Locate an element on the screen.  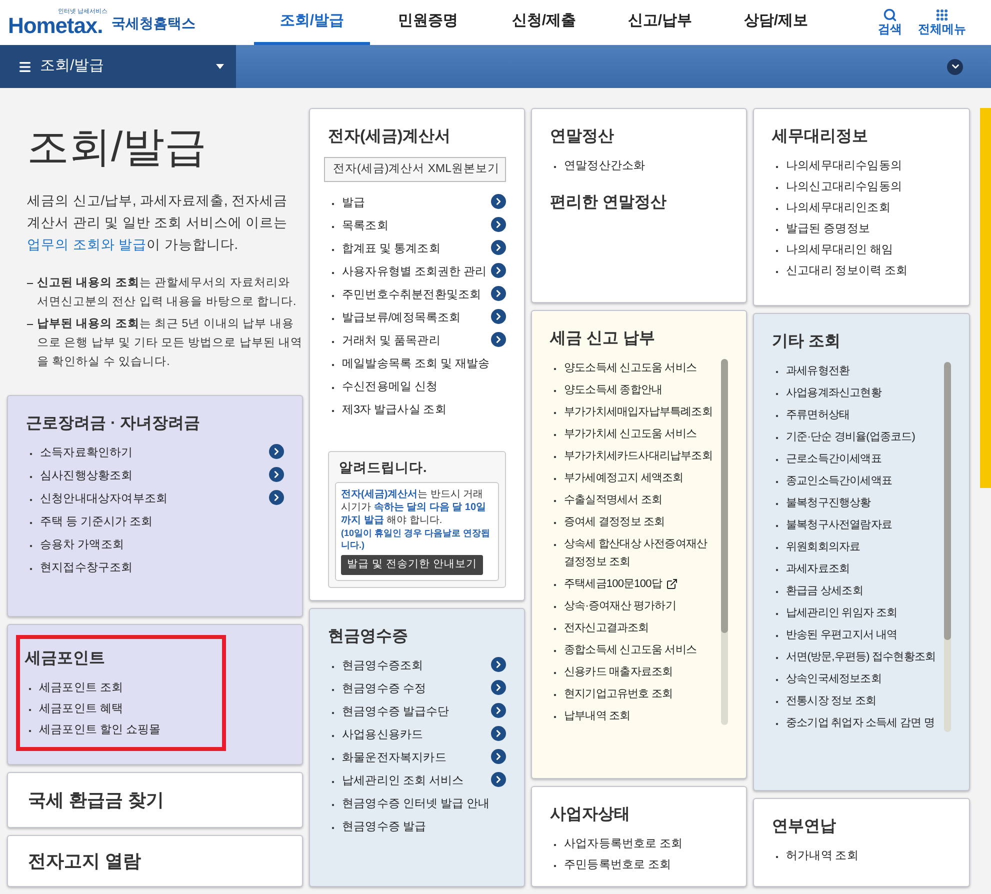
menu-link: 승용차 가액조회 is located at coordinates (162, 545).